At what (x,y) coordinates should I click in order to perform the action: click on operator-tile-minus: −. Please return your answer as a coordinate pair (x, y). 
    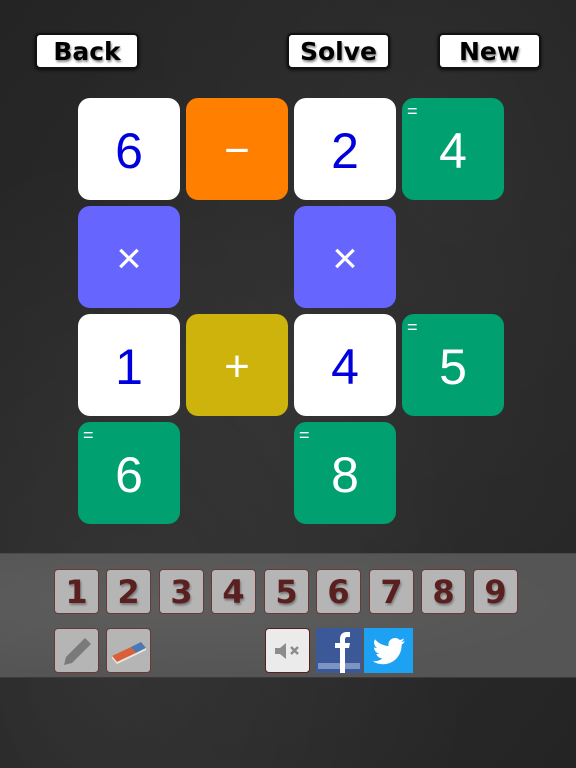
    Looking at the image, I should click on (237, 149).